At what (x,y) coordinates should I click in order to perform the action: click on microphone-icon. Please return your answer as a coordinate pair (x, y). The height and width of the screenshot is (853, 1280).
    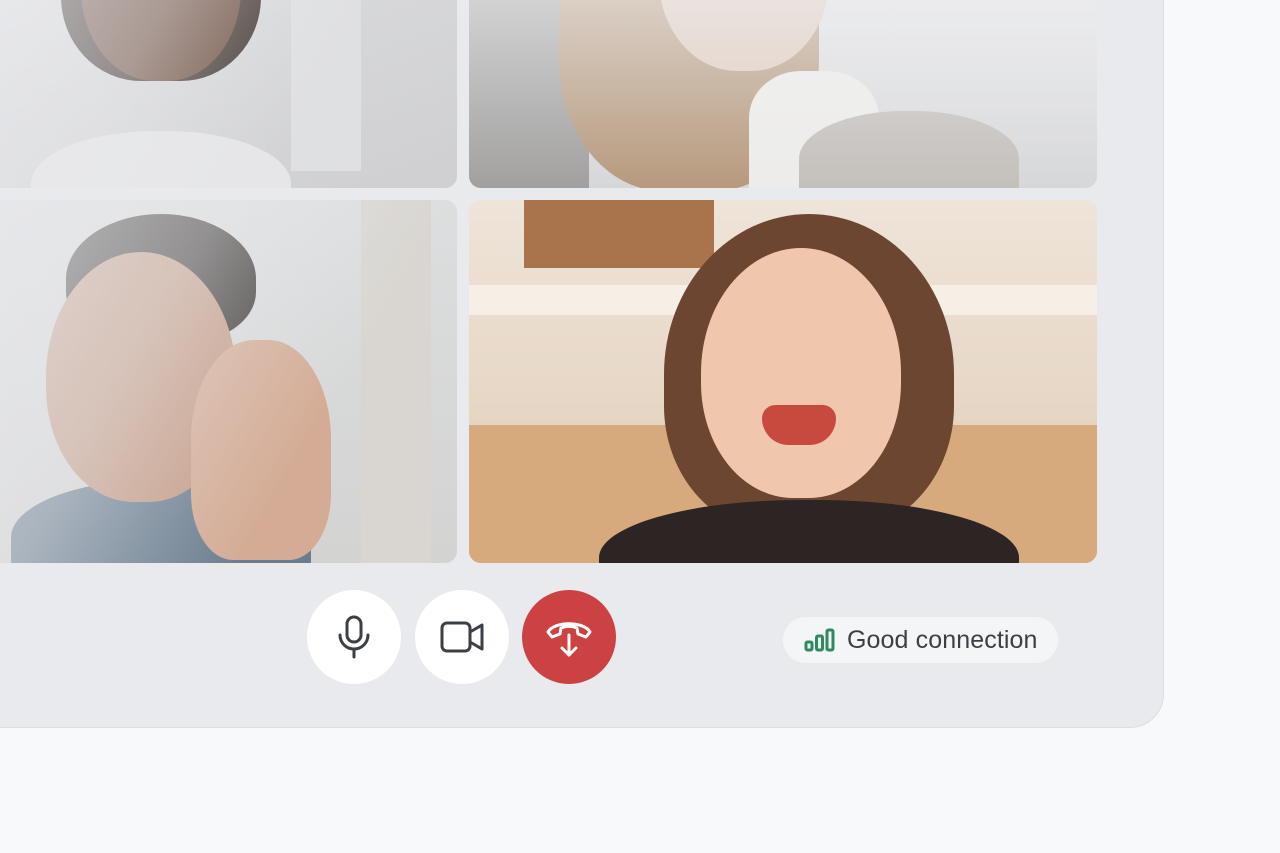
    Looking at the image, I should click on (354, 637).